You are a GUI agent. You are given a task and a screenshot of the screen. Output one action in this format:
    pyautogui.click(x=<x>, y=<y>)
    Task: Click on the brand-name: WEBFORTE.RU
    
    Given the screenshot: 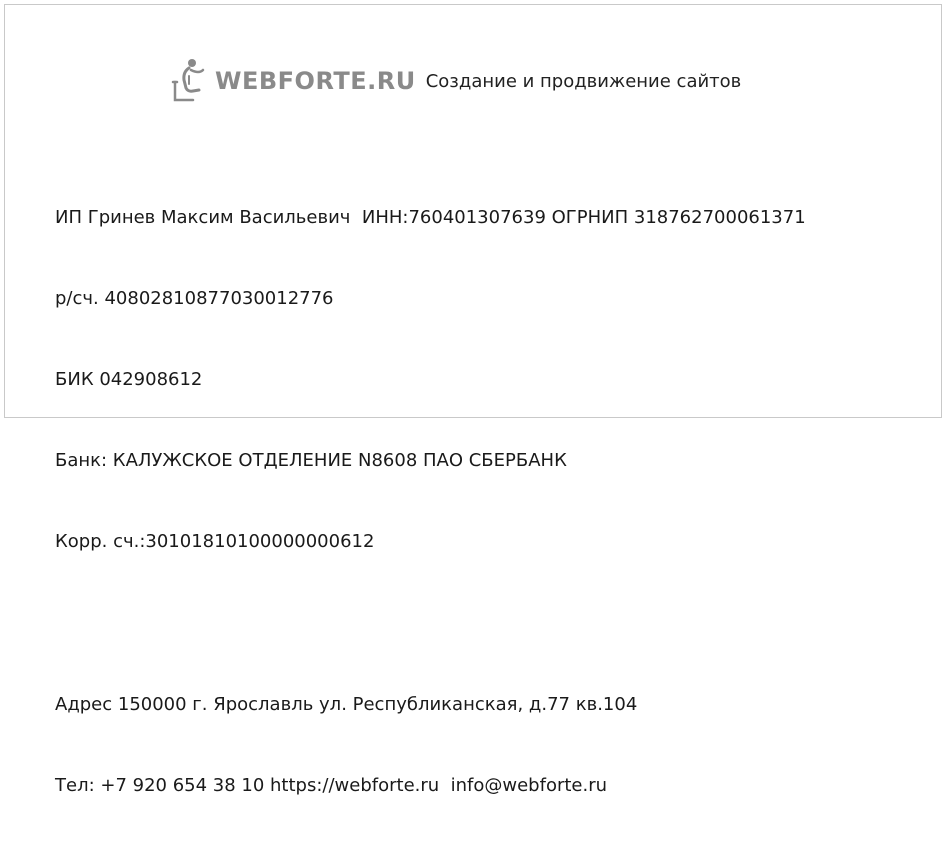 What is the action you would take?
    pyautogui.click(x=315, y=81)
    